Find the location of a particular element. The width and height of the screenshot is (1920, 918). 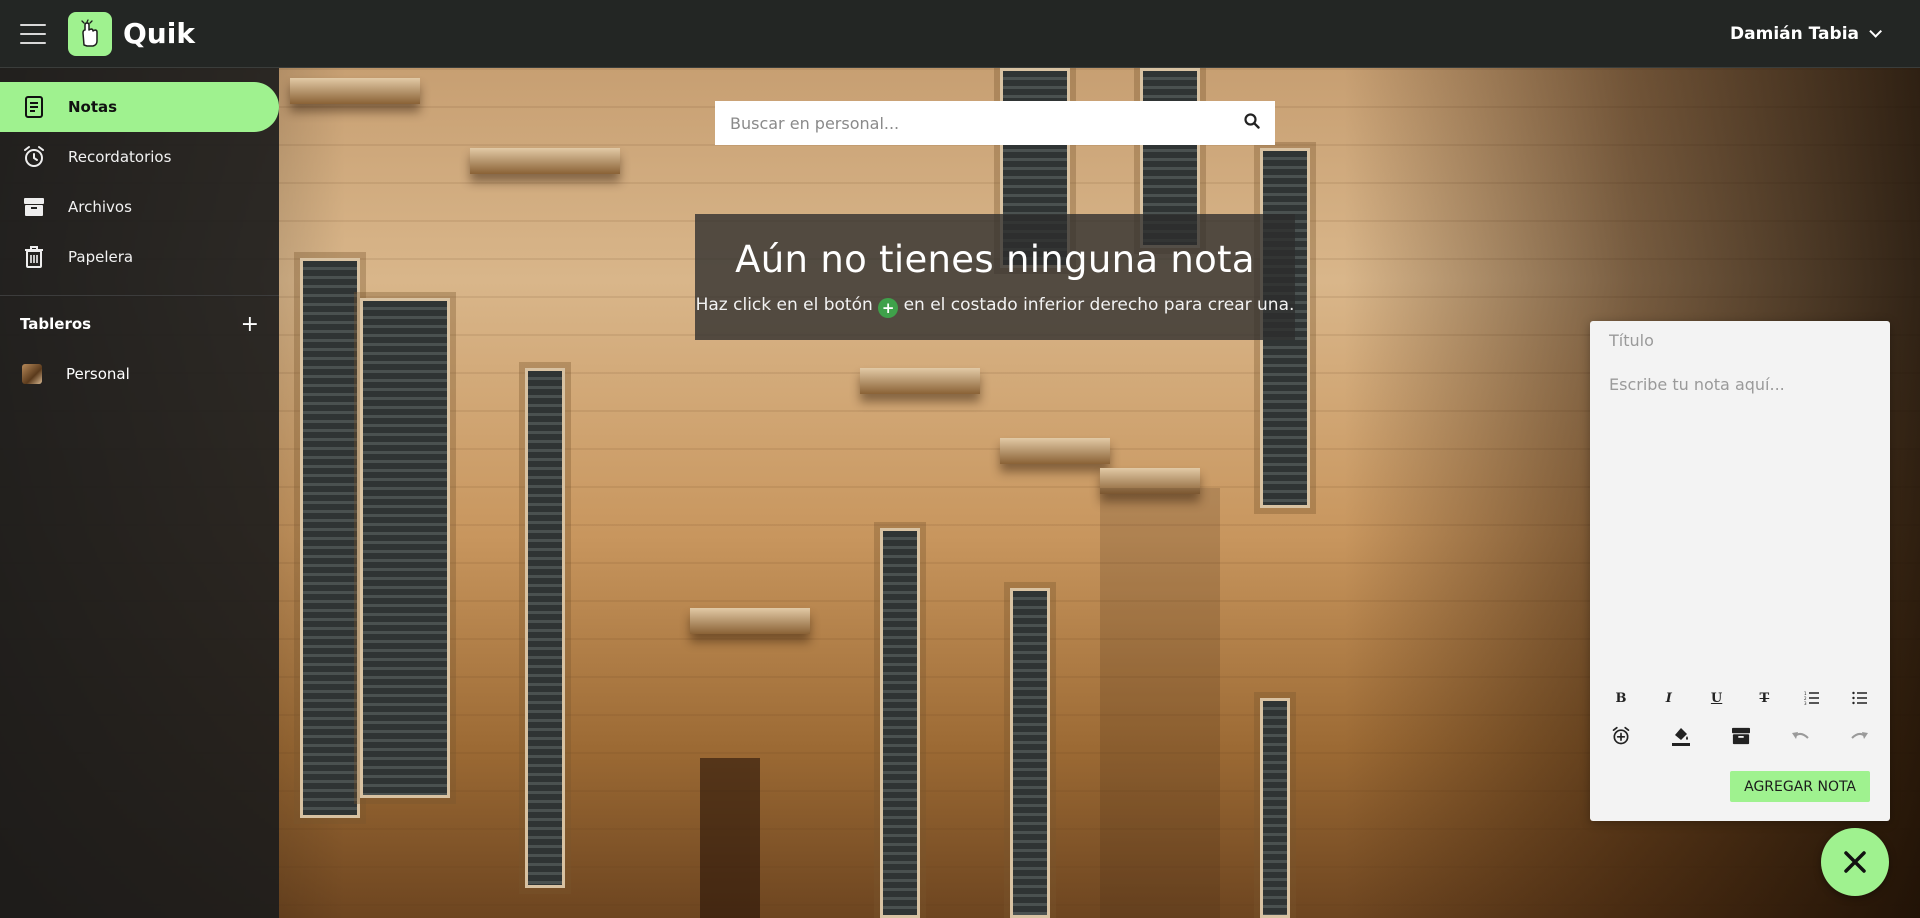

board-thumbnail is located at coordinates (32, 374).